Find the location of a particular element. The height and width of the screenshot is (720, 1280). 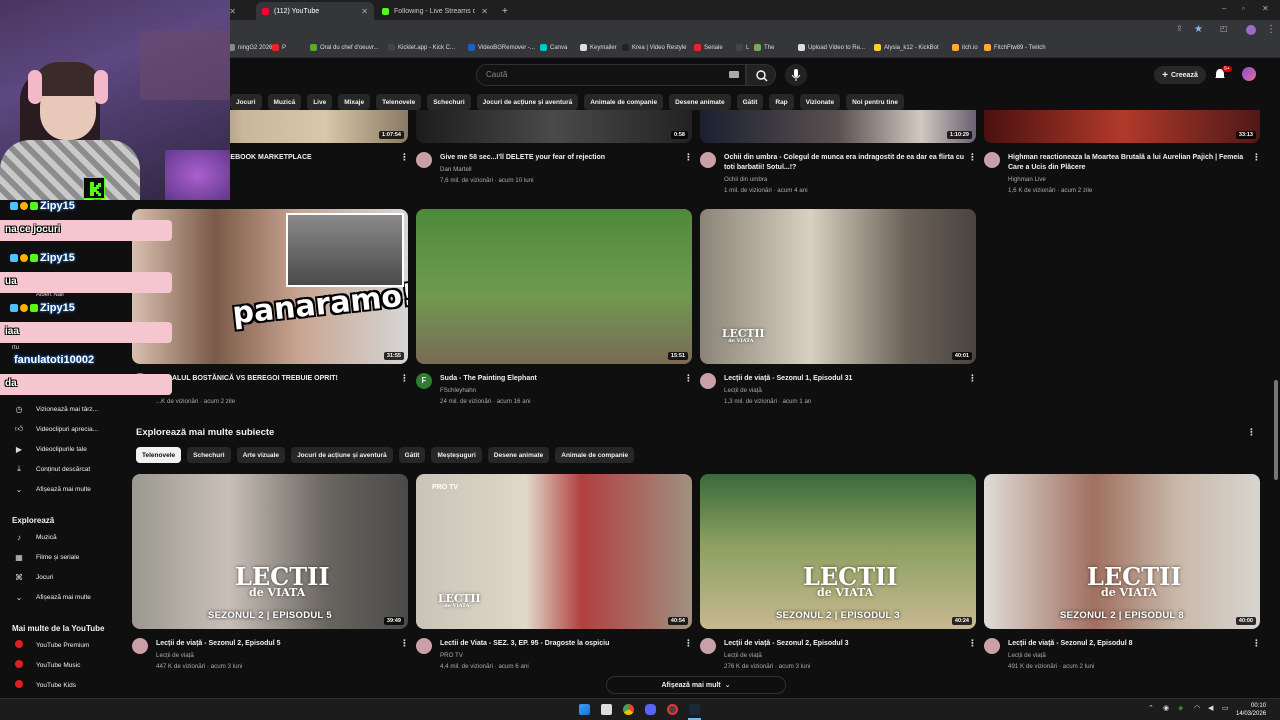

explore-chip-5: Meșteșuguri is located at coordinates (456, 455).